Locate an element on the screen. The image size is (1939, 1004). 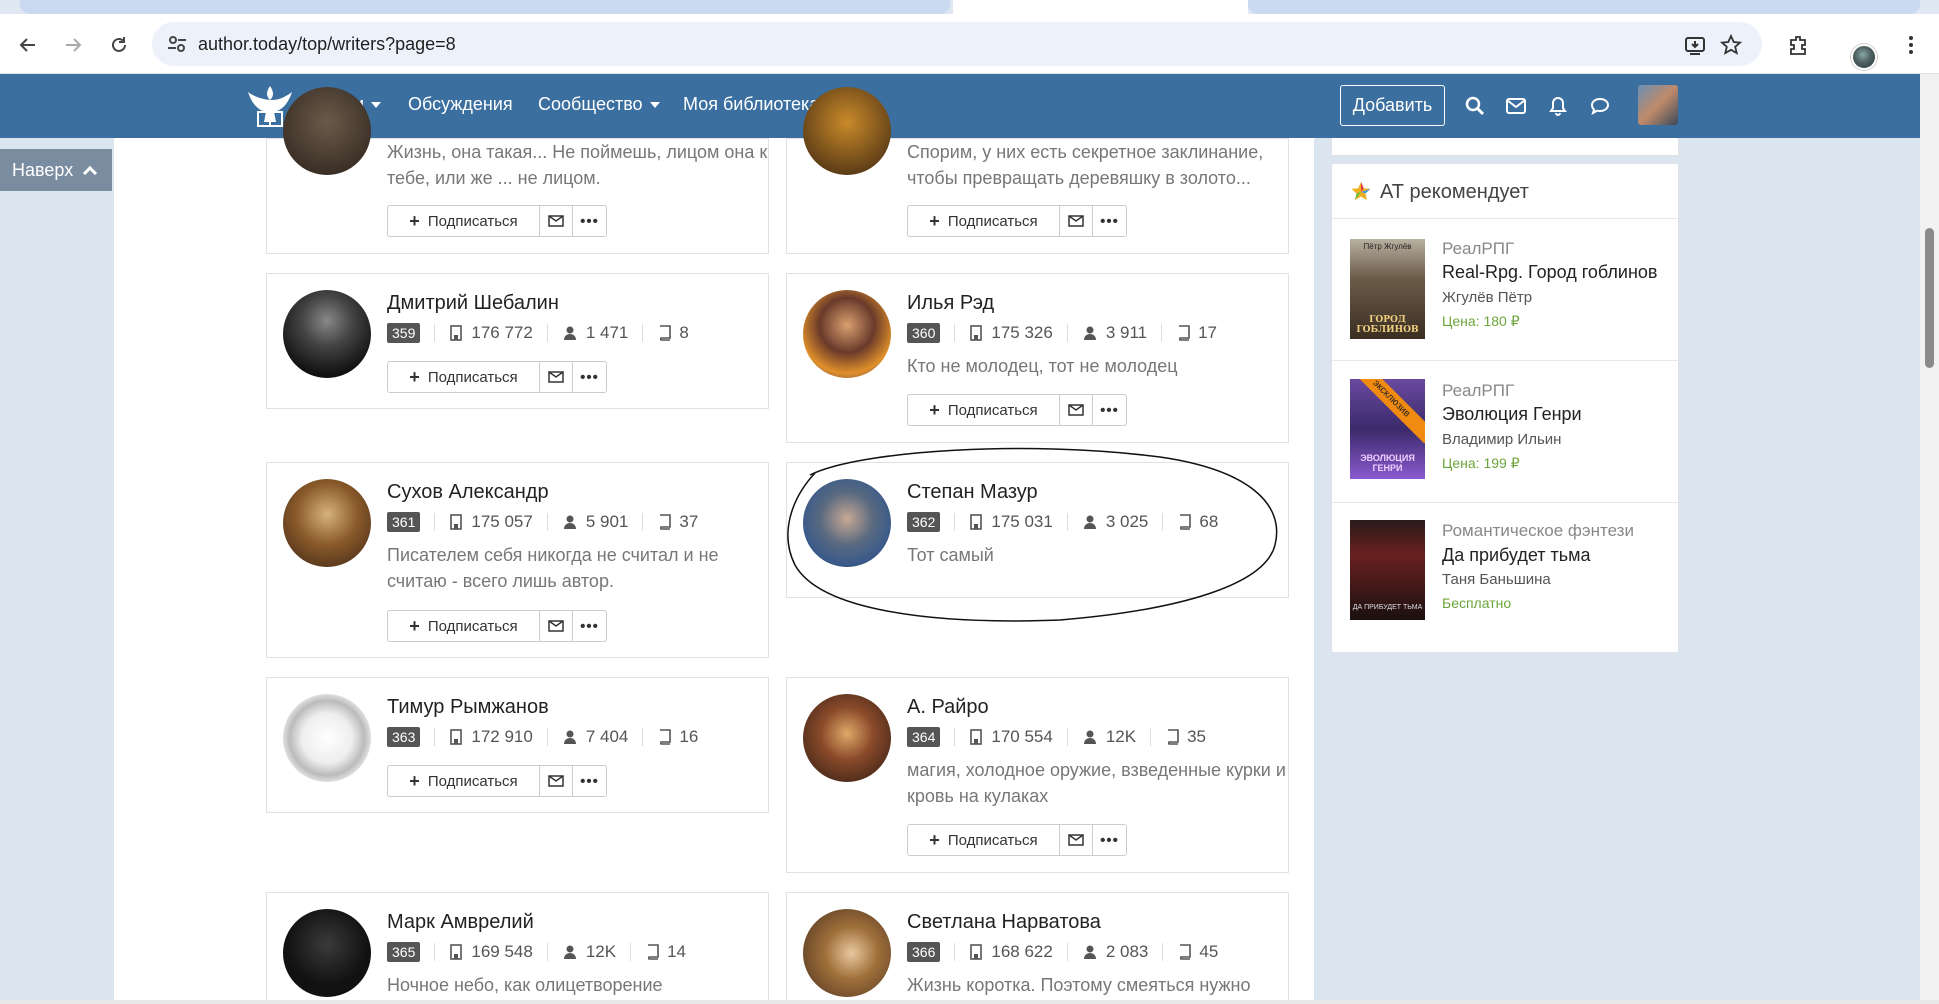
rank-badge: 361 is located at coordinates (404, 522).